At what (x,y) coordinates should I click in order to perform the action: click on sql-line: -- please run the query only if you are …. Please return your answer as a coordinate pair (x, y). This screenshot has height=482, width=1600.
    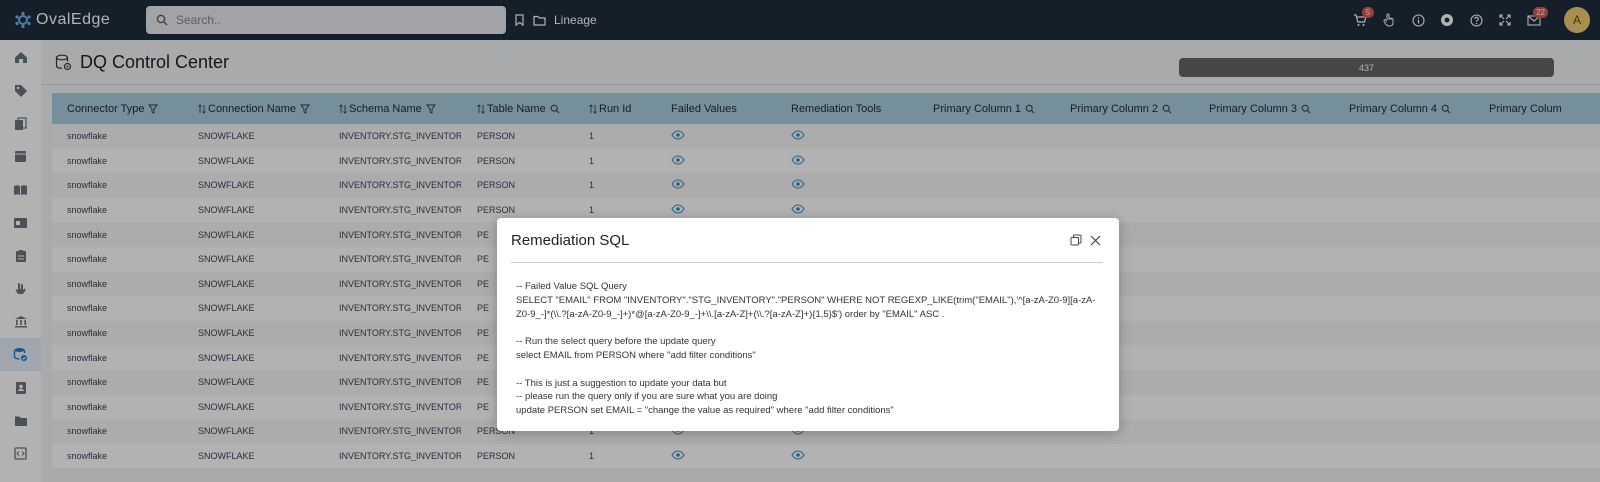
    Looking at the image, I should click on (647, 397).